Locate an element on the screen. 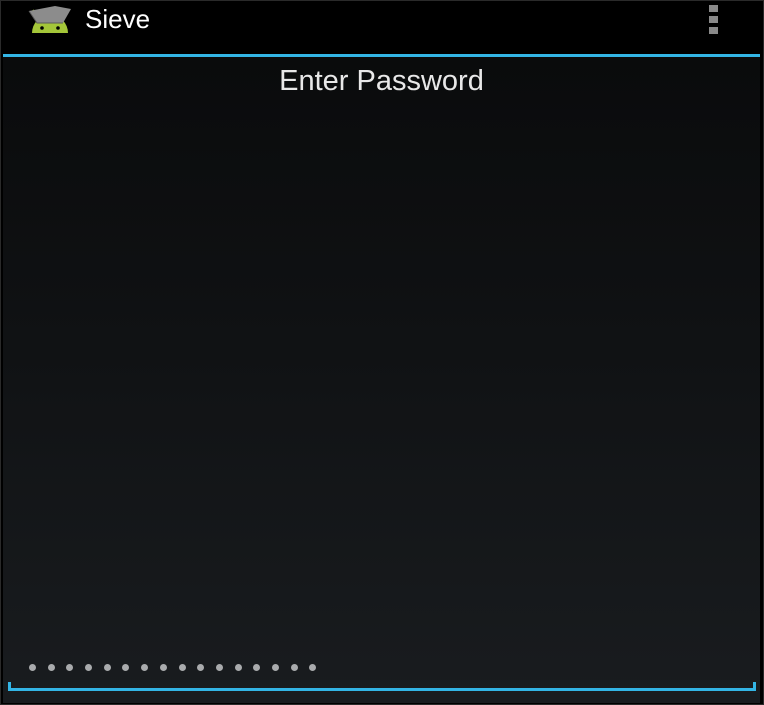 The image size is (764, 705). android-icon is located at coordinates (50, 20).